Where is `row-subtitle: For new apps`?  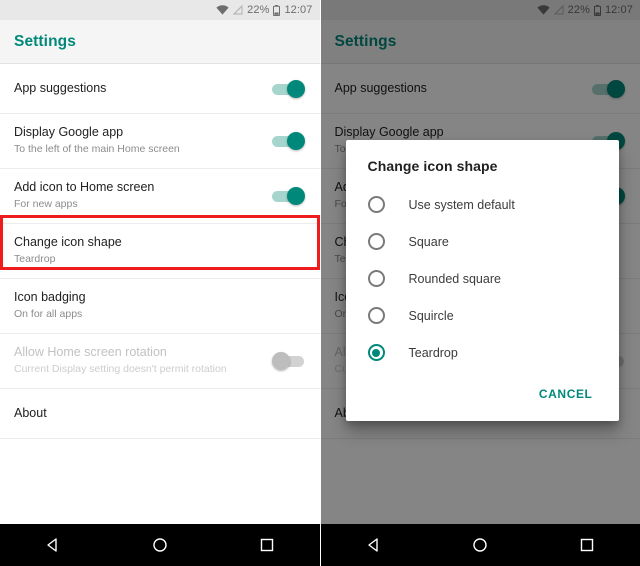
row-subtitle: For new apps is located at coordinates (46, 203).